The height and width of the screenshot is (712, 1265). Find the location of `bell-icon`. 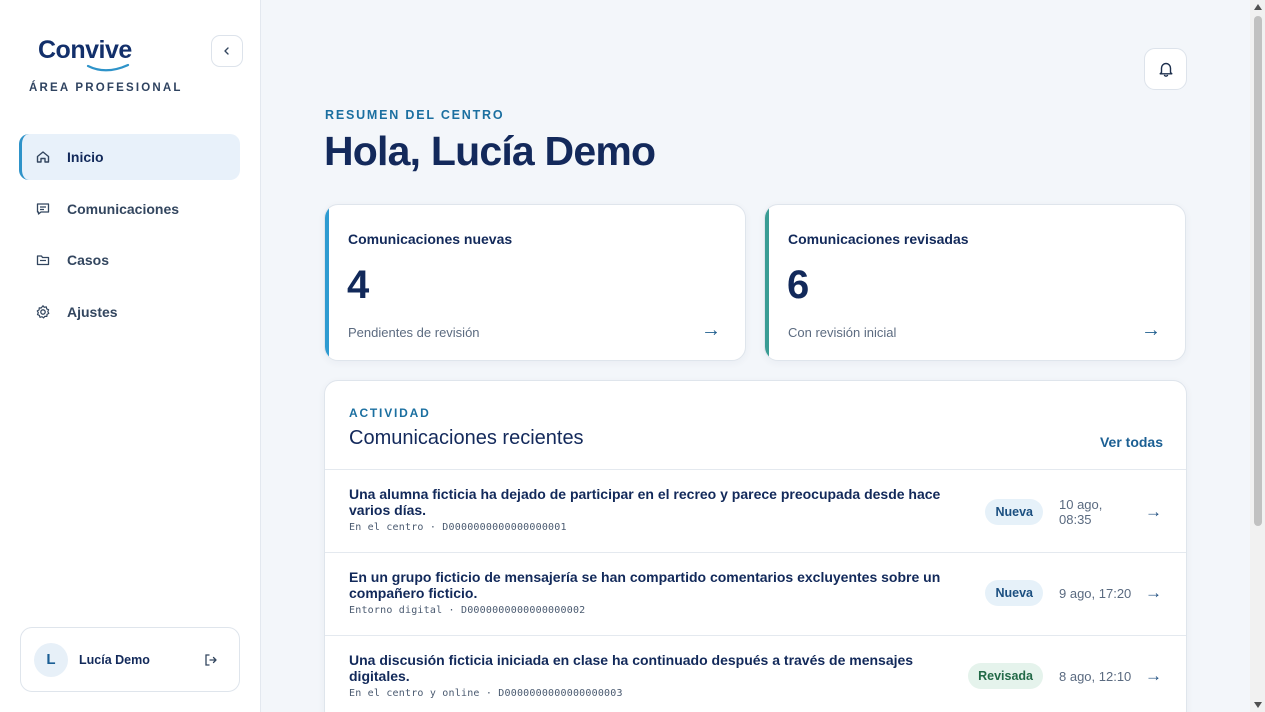

bell-icon is located at coordinates (1165, 69).